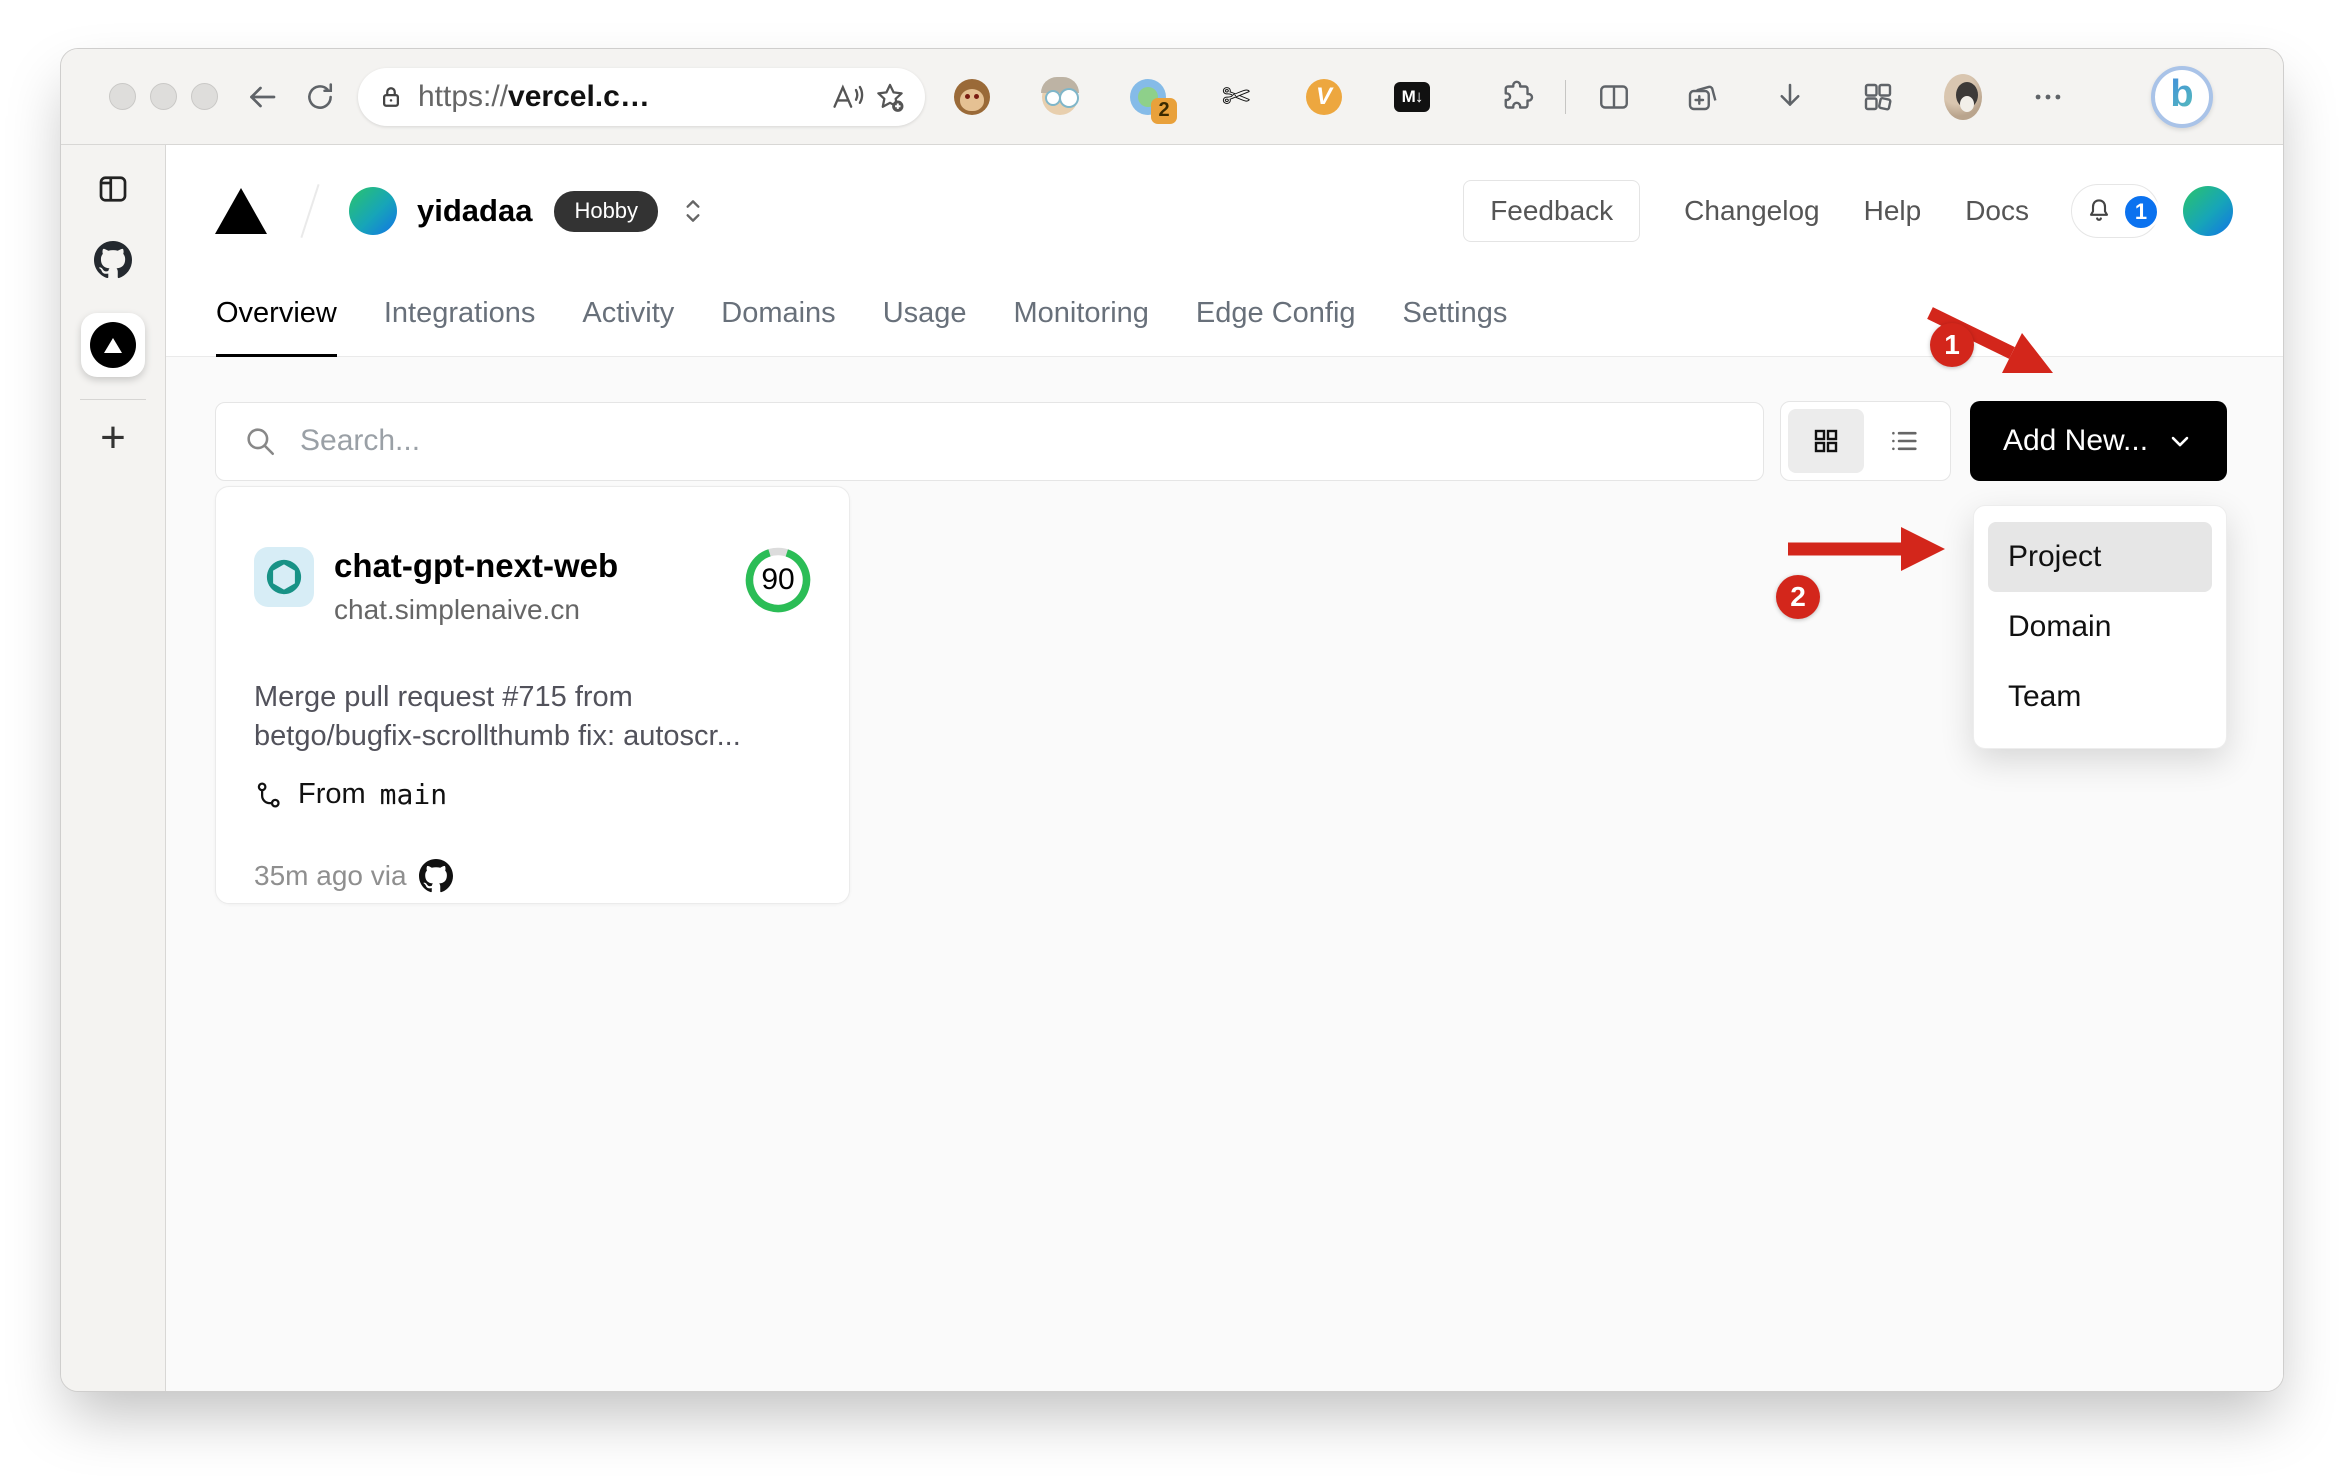 The image size is (2342, 1476). Describe the element at coordinates (1236, 97) in the screenshot. I see `clipper-extension-button: ✄` at that location.